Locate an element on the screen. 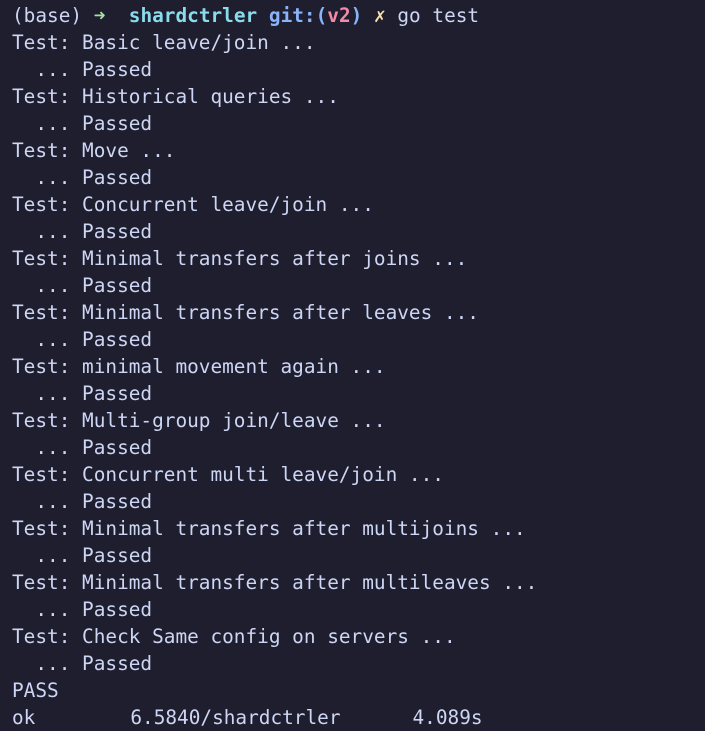  prompt-directory: shardctrler is located at coordinates (193, 15).